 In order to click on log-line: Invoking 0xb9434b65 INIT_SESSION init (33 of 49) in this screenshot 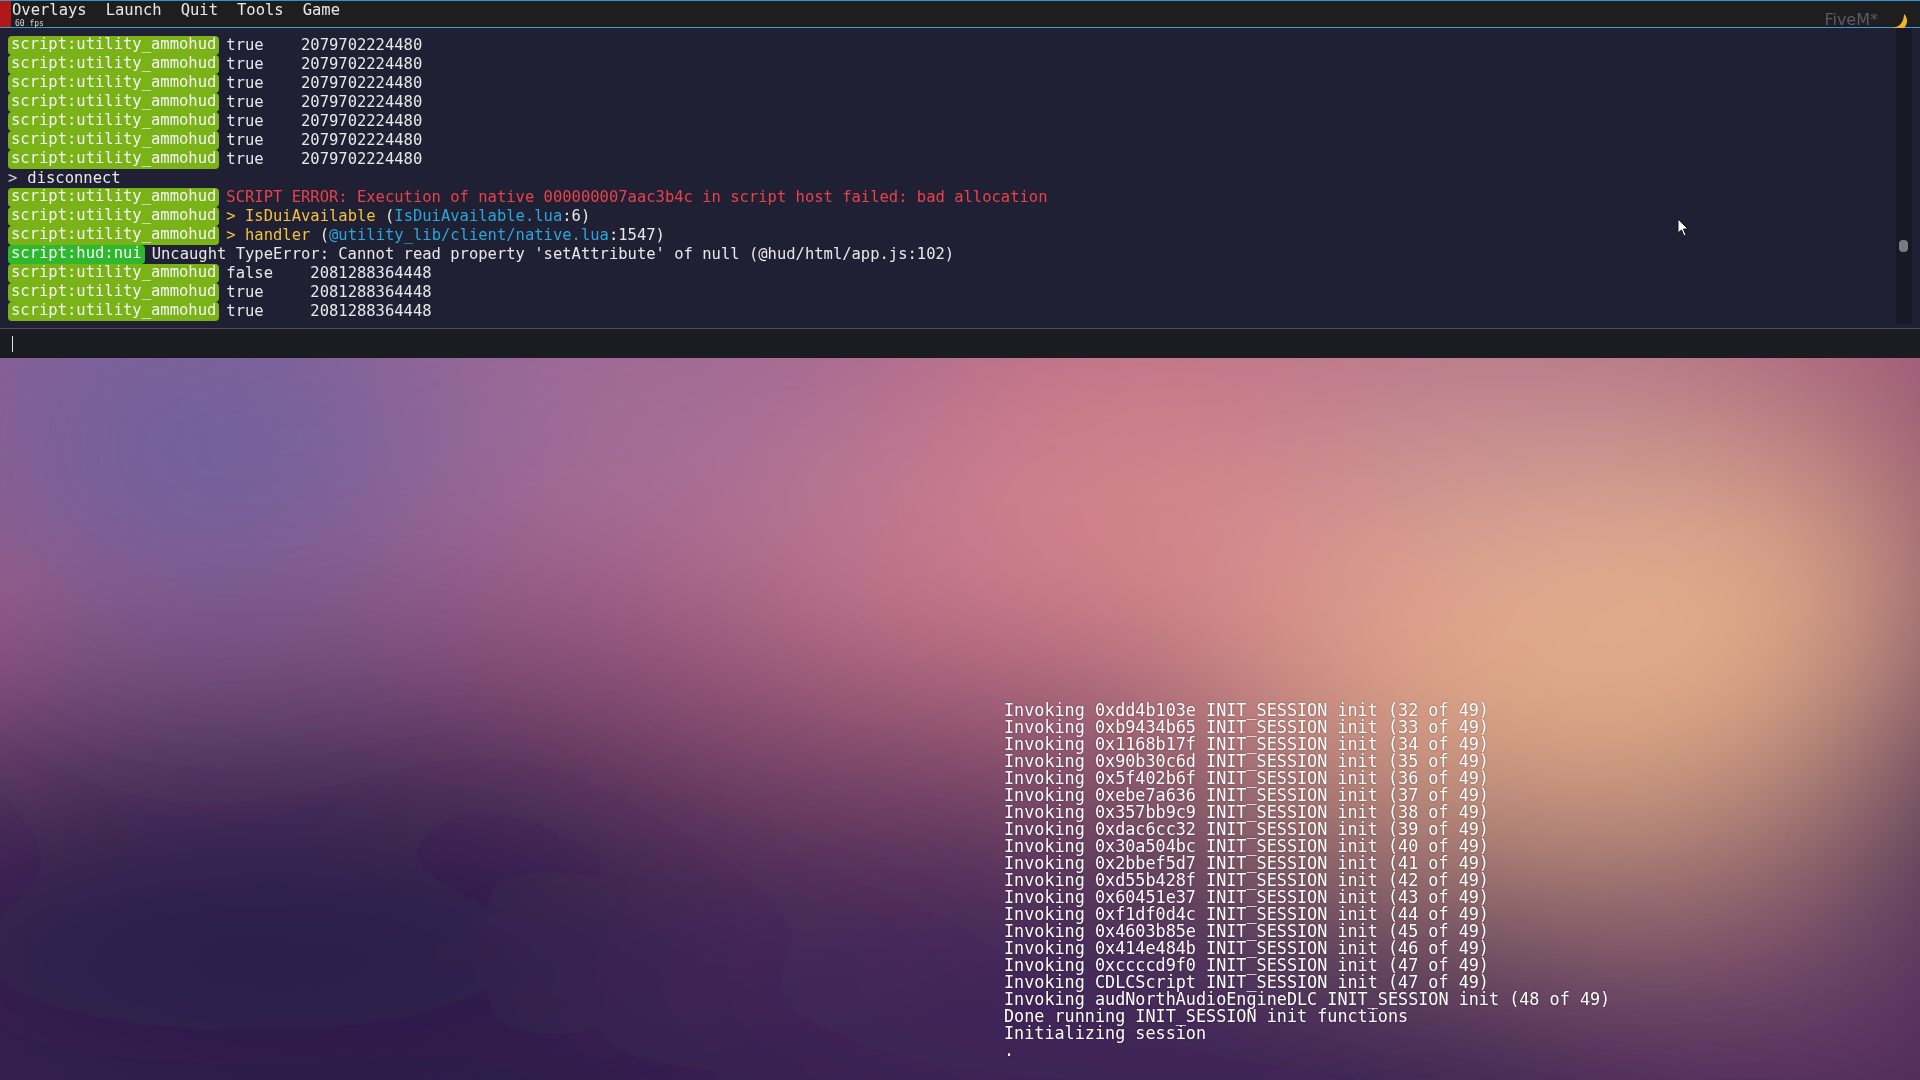, I will do `click(1246, 727)`.